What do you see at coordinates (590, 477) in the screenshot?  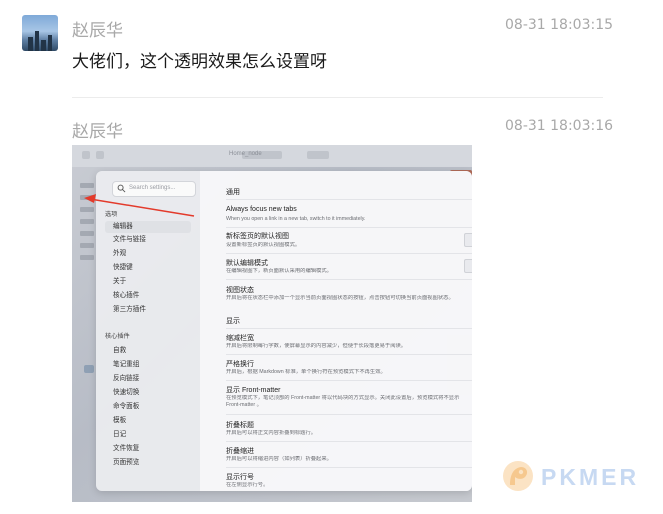 I see `watermark-text: PKMER` at bounding box center [590, 477].